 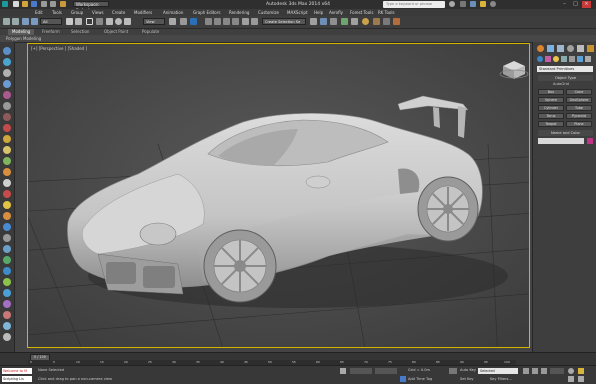 What do you see at coordinates (89, 21) in the screenshot?
I see `rectangular-selection-icon` at bounding box center [89, 21].